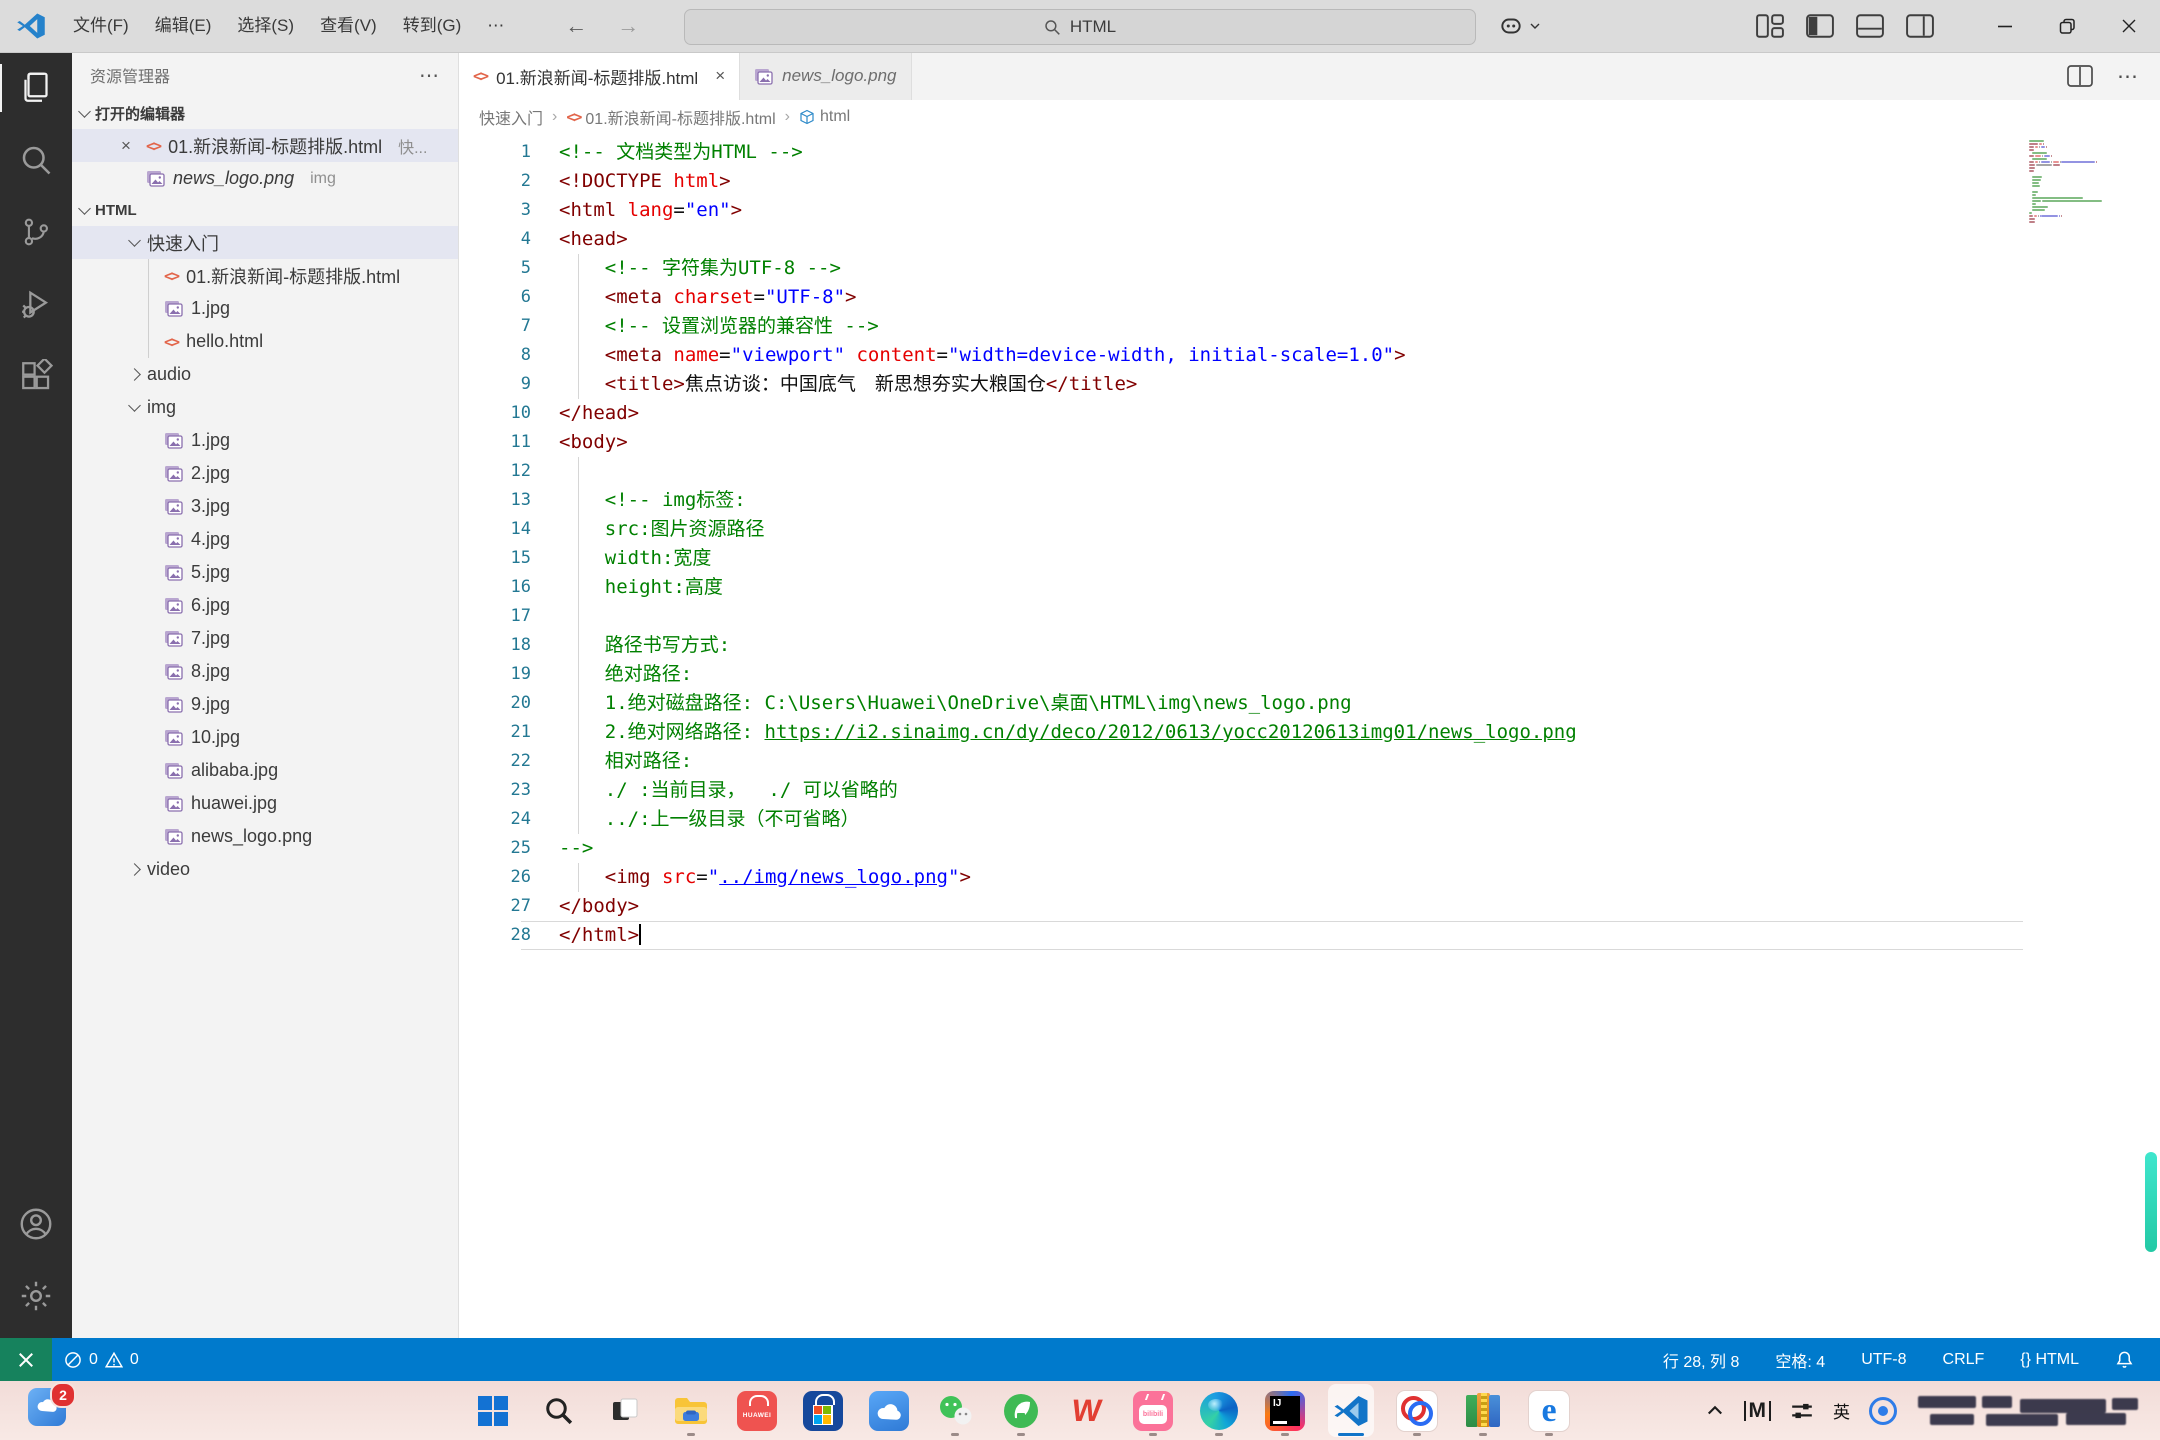 This screenshot has width=2160, height=1440. What do you see at coordinates (265, 605) in the screenshot?
I see `tree-item: 6.jpg` at bounding box center [265, 605].